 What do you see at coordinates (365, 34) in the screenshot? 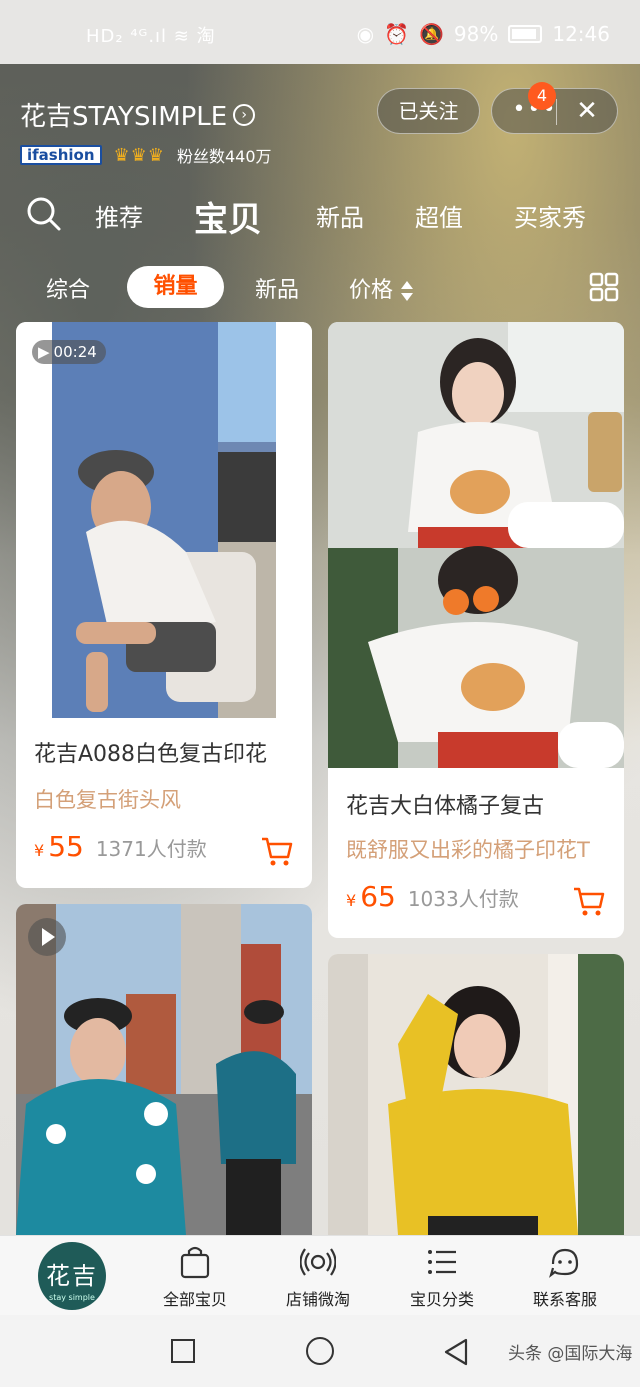
I see `eye-icon: ◉` at bounding box center [365, 34].